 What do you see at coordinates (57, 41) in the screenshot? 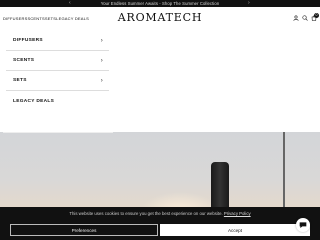
I see `menu-item-diffusers: DIFFUSERS ›` at bounding box center [57, 41].